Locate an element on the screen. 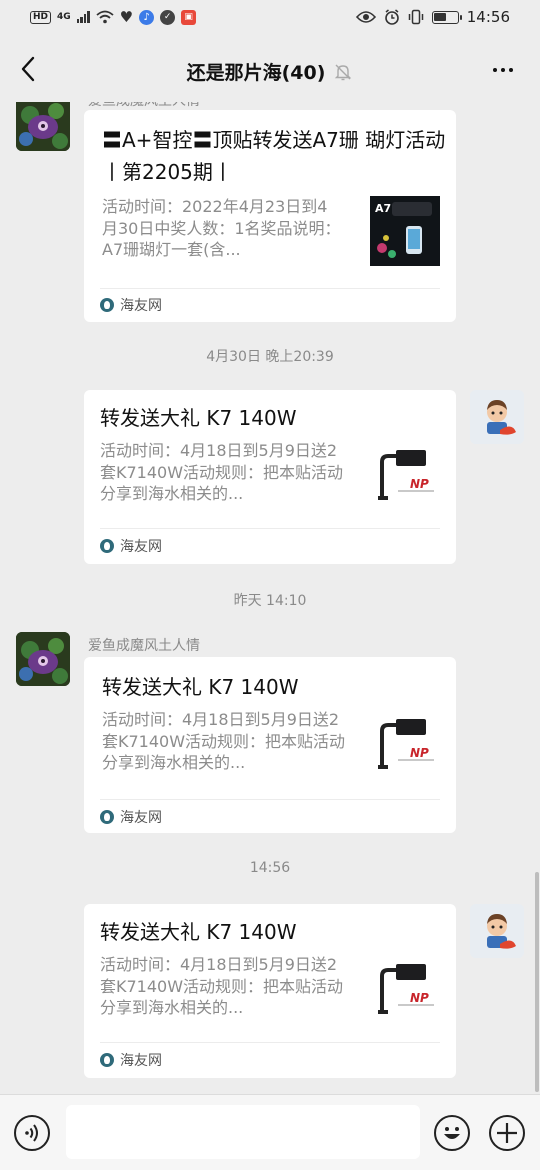 This screenshot has width=540, height=1170. card-thumbnail: A7 is located at coordinates (405, 231).